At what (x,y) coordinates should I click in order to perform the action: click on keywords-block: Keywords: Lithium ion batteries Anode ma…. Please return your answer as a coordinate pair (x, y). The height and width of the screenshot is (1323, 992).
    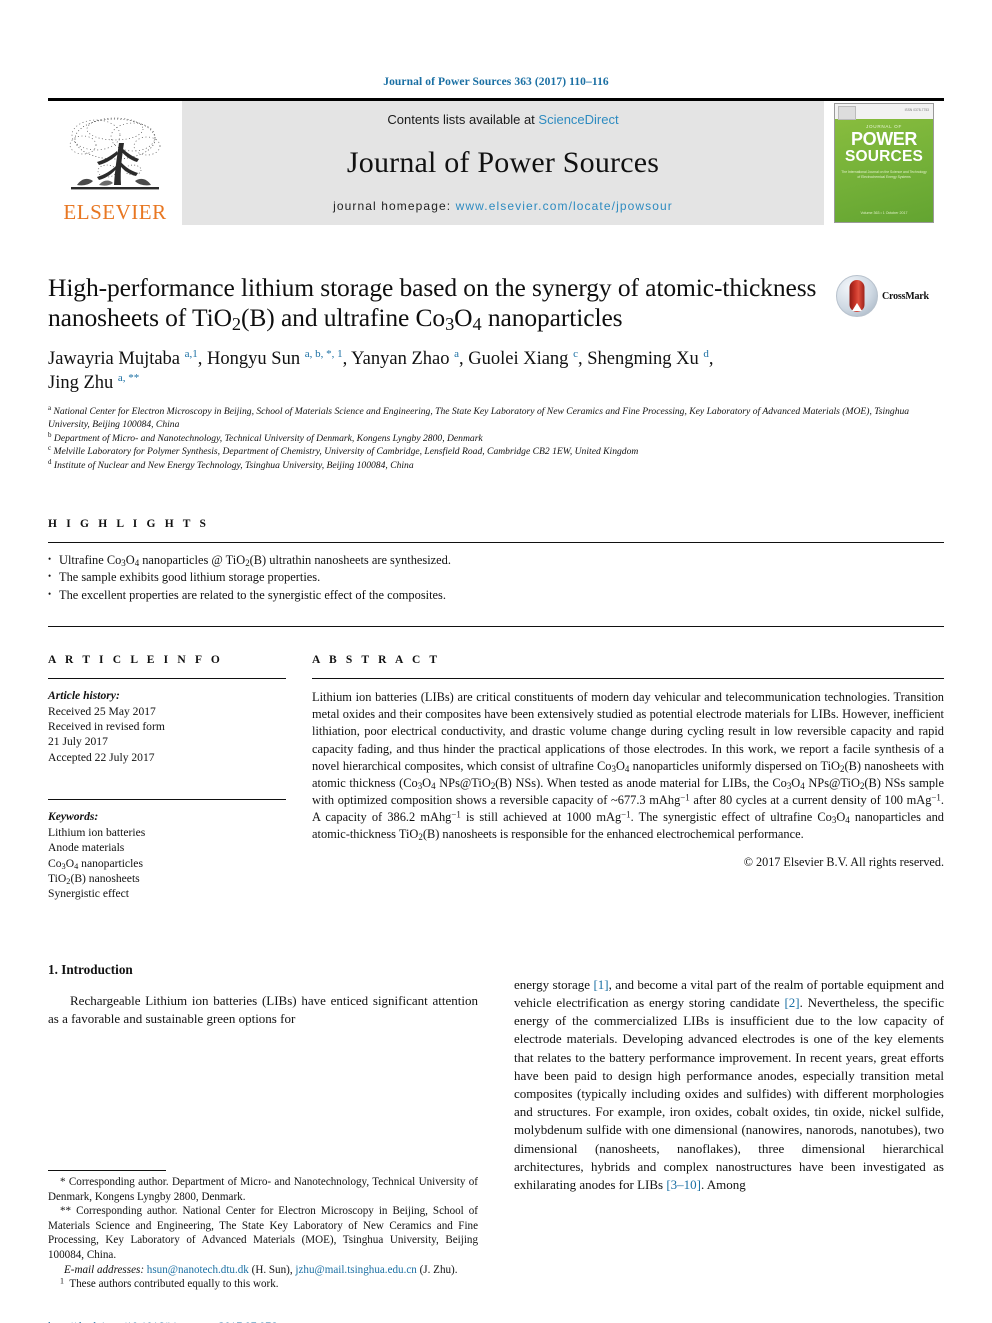
    Looking at the image, I should click on (167, 855).